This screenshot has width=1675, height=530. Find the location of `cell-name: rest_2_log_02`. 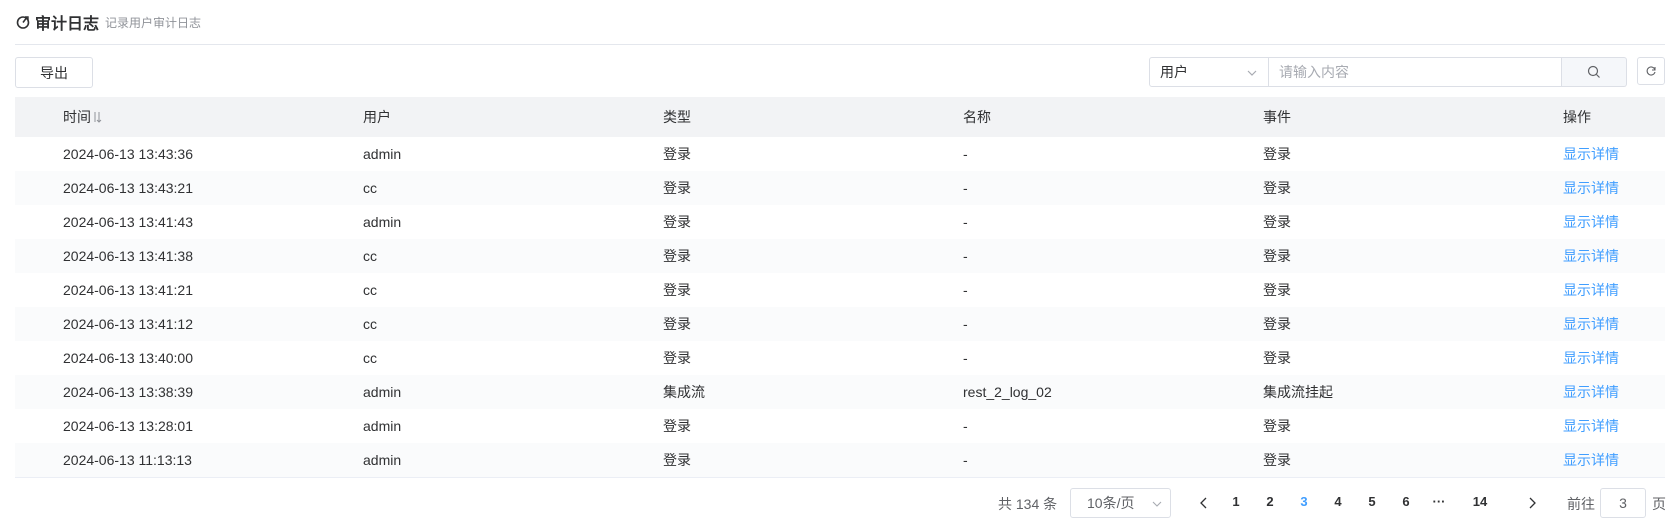

cell-name: rest_2_log_02 is located at coordinates (1007, 392).